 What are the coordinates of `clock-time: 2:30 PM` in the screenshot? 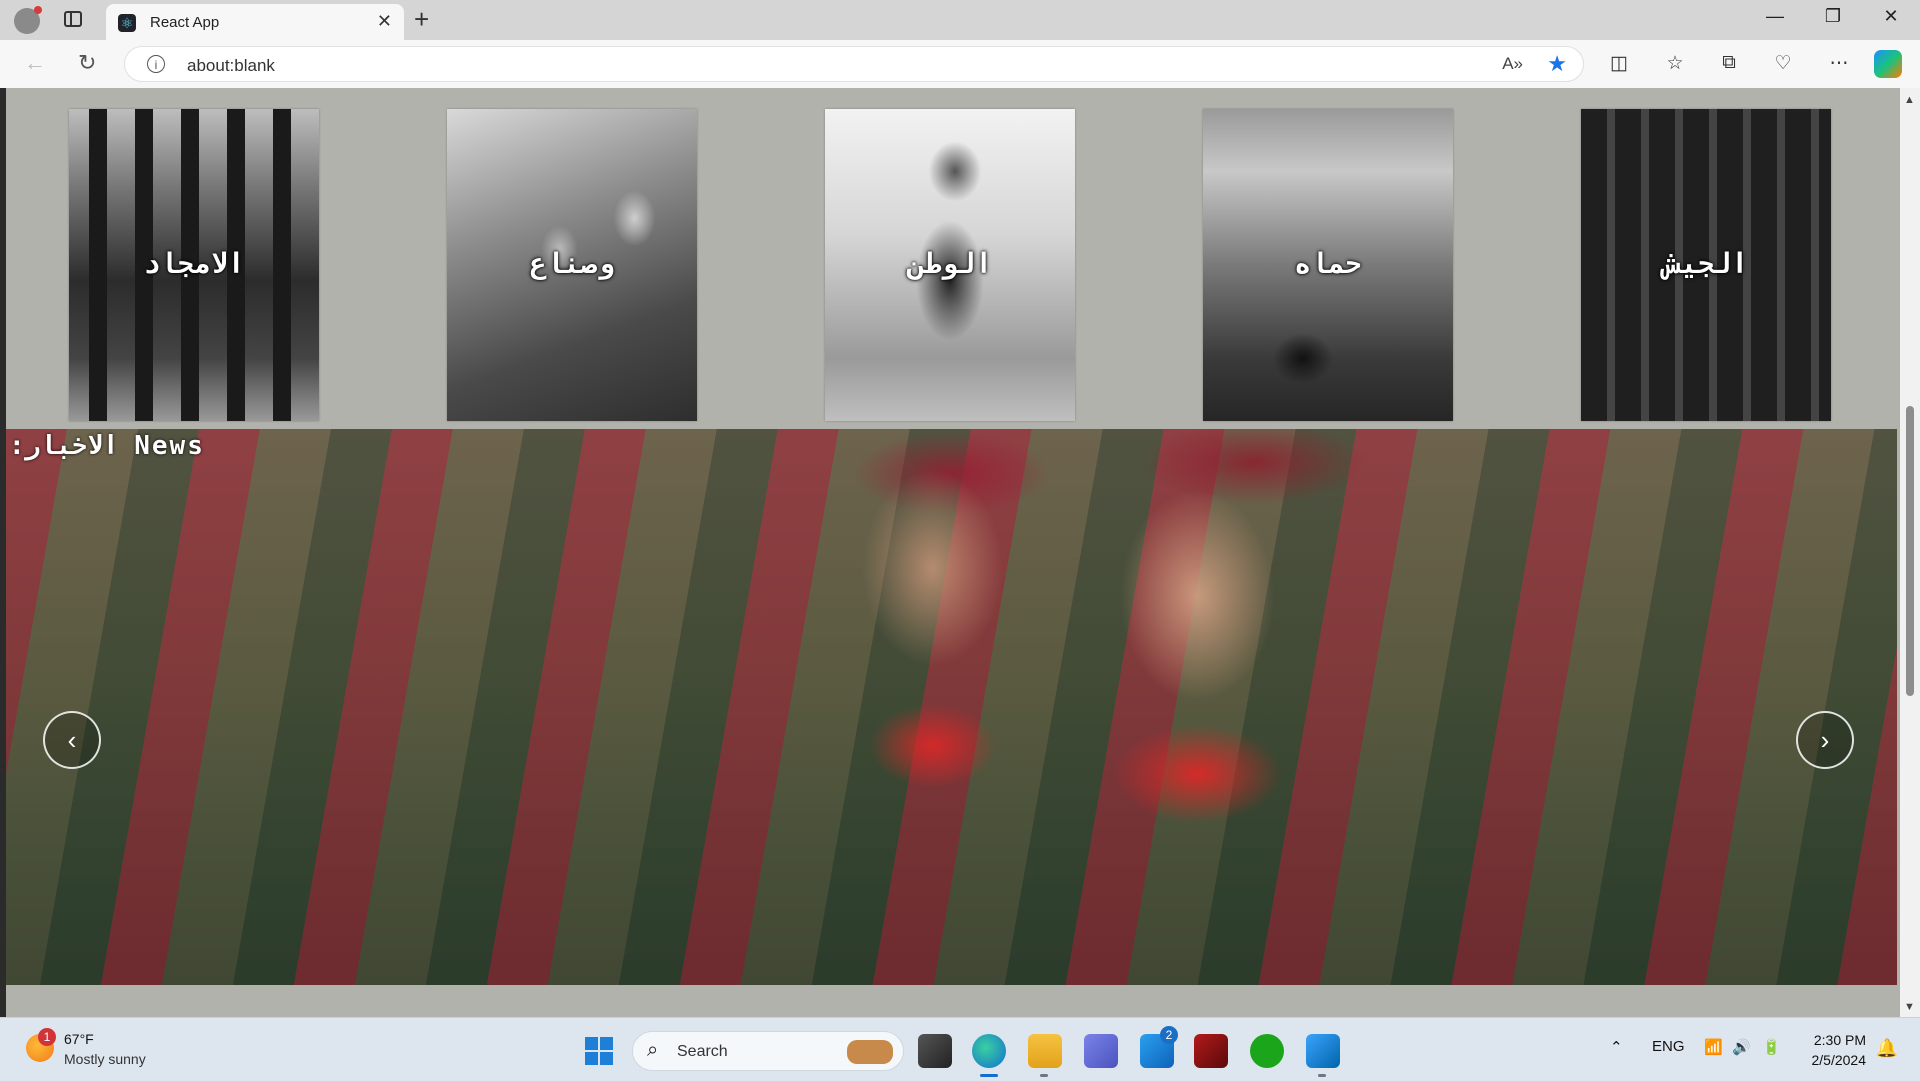 It's located at (1839, 1040).